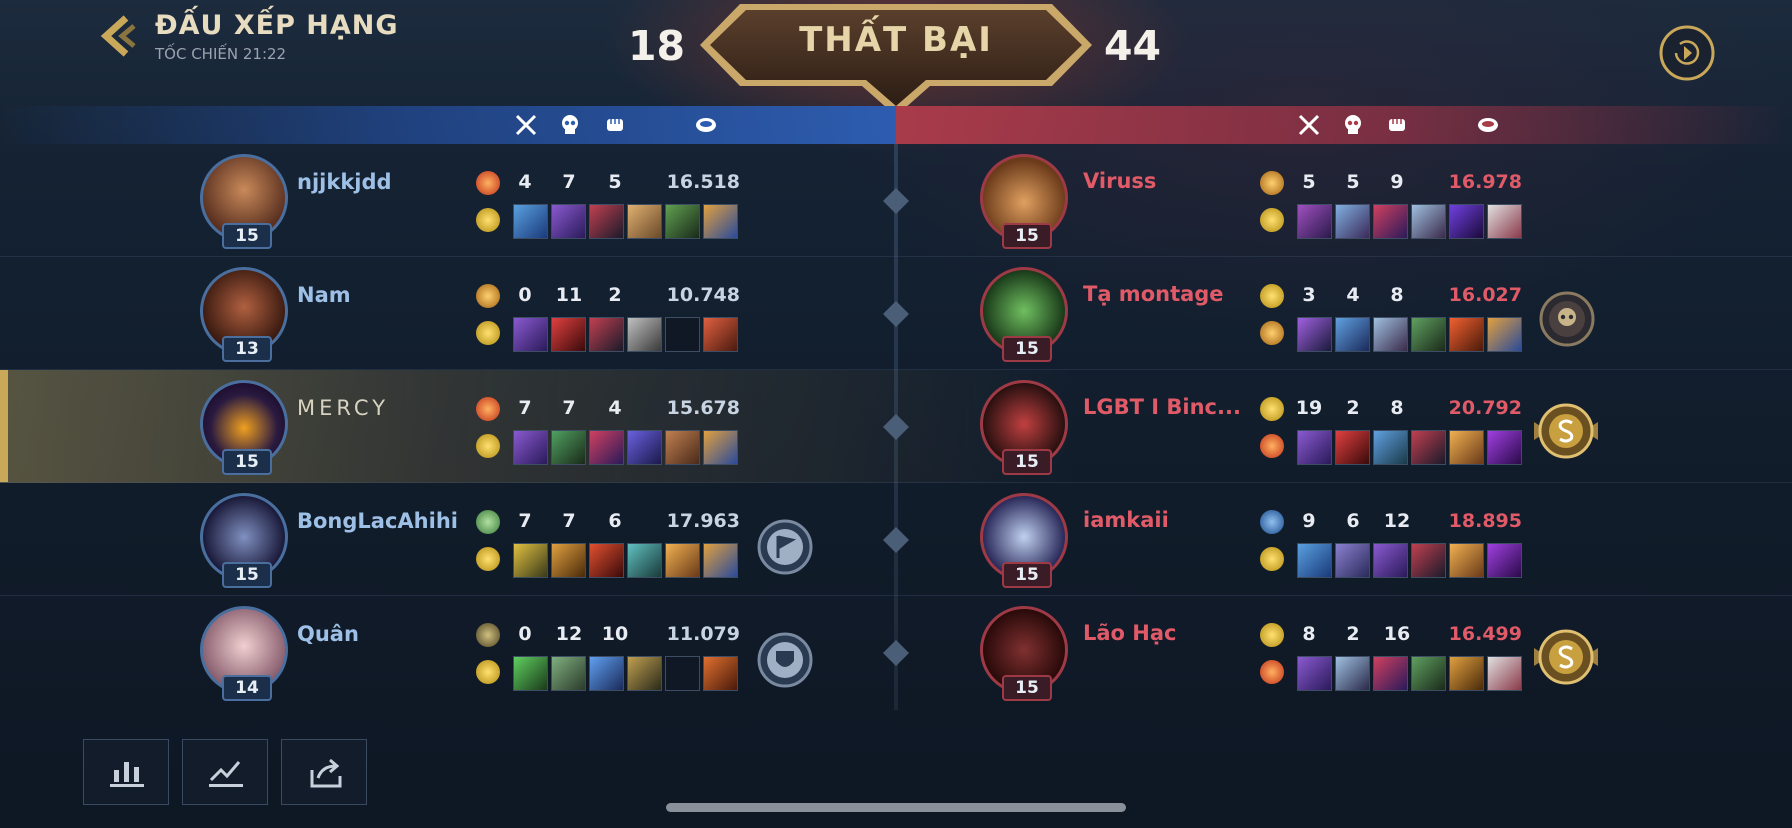 The width and height of the screenshot is (1792, 828). I want to click on home-indicator, so click(896, 807).